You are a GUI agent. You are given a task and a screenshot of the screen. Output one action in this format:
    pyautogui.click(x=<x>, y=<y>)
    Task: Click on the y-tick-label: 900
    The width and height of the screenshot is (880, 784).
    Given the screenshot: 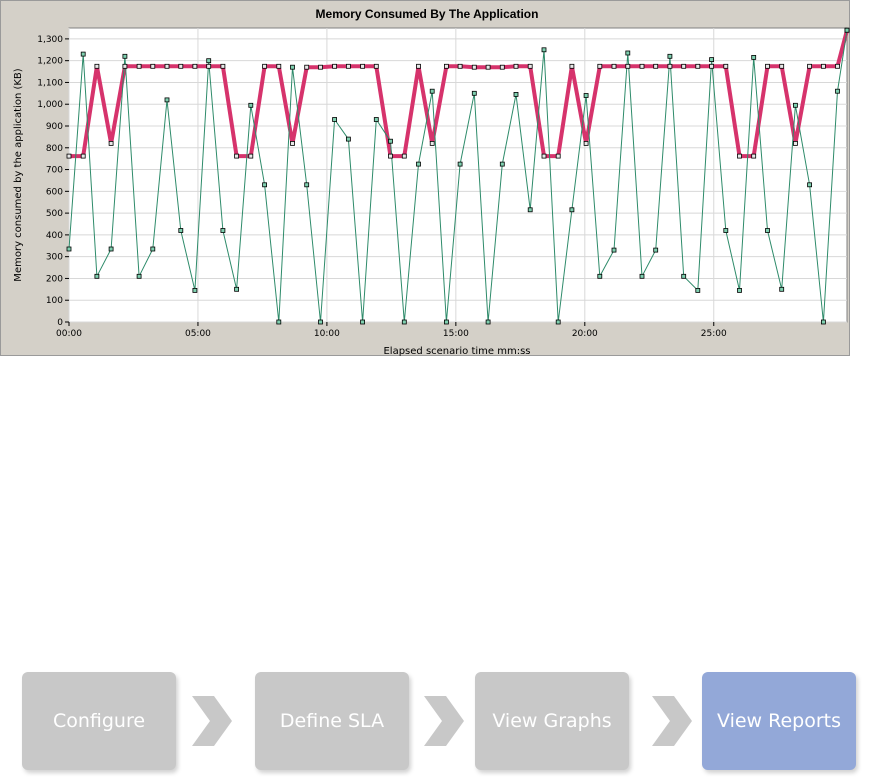 What is the action you would take?
    pyautogui.click(x=54, y=127)
    